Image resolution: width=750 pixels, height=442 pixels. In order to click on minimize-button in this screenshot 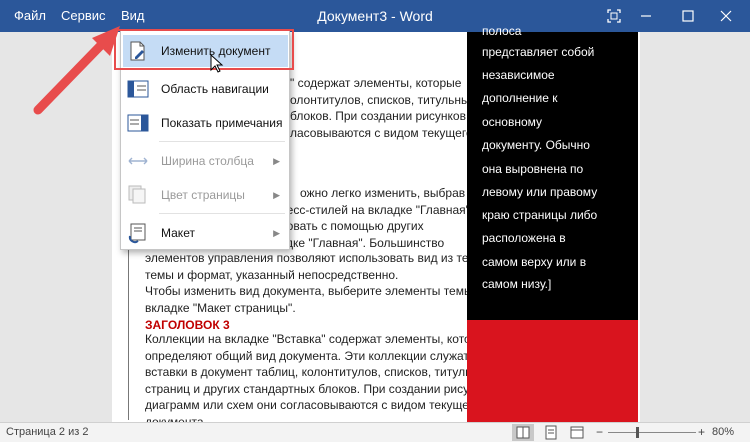, I will do `click(646, 16)`.